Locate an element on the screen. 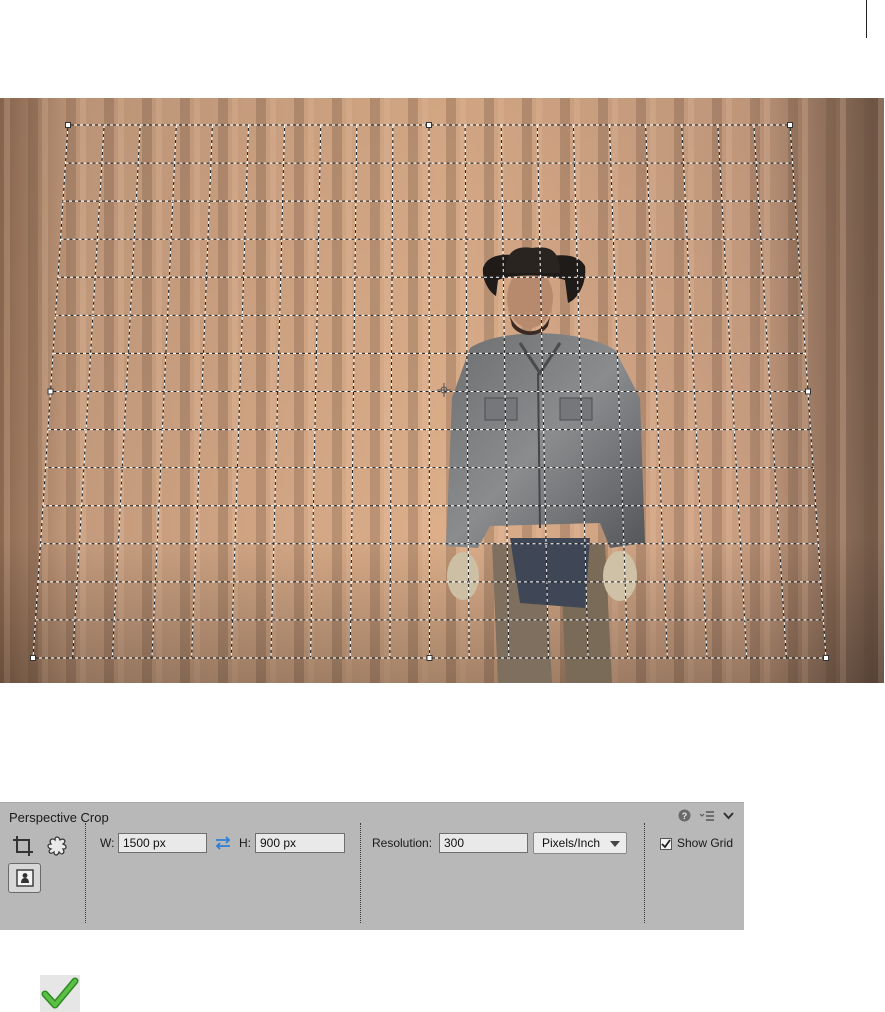  checkbox-check-icon is located at coordinates (666, 844).